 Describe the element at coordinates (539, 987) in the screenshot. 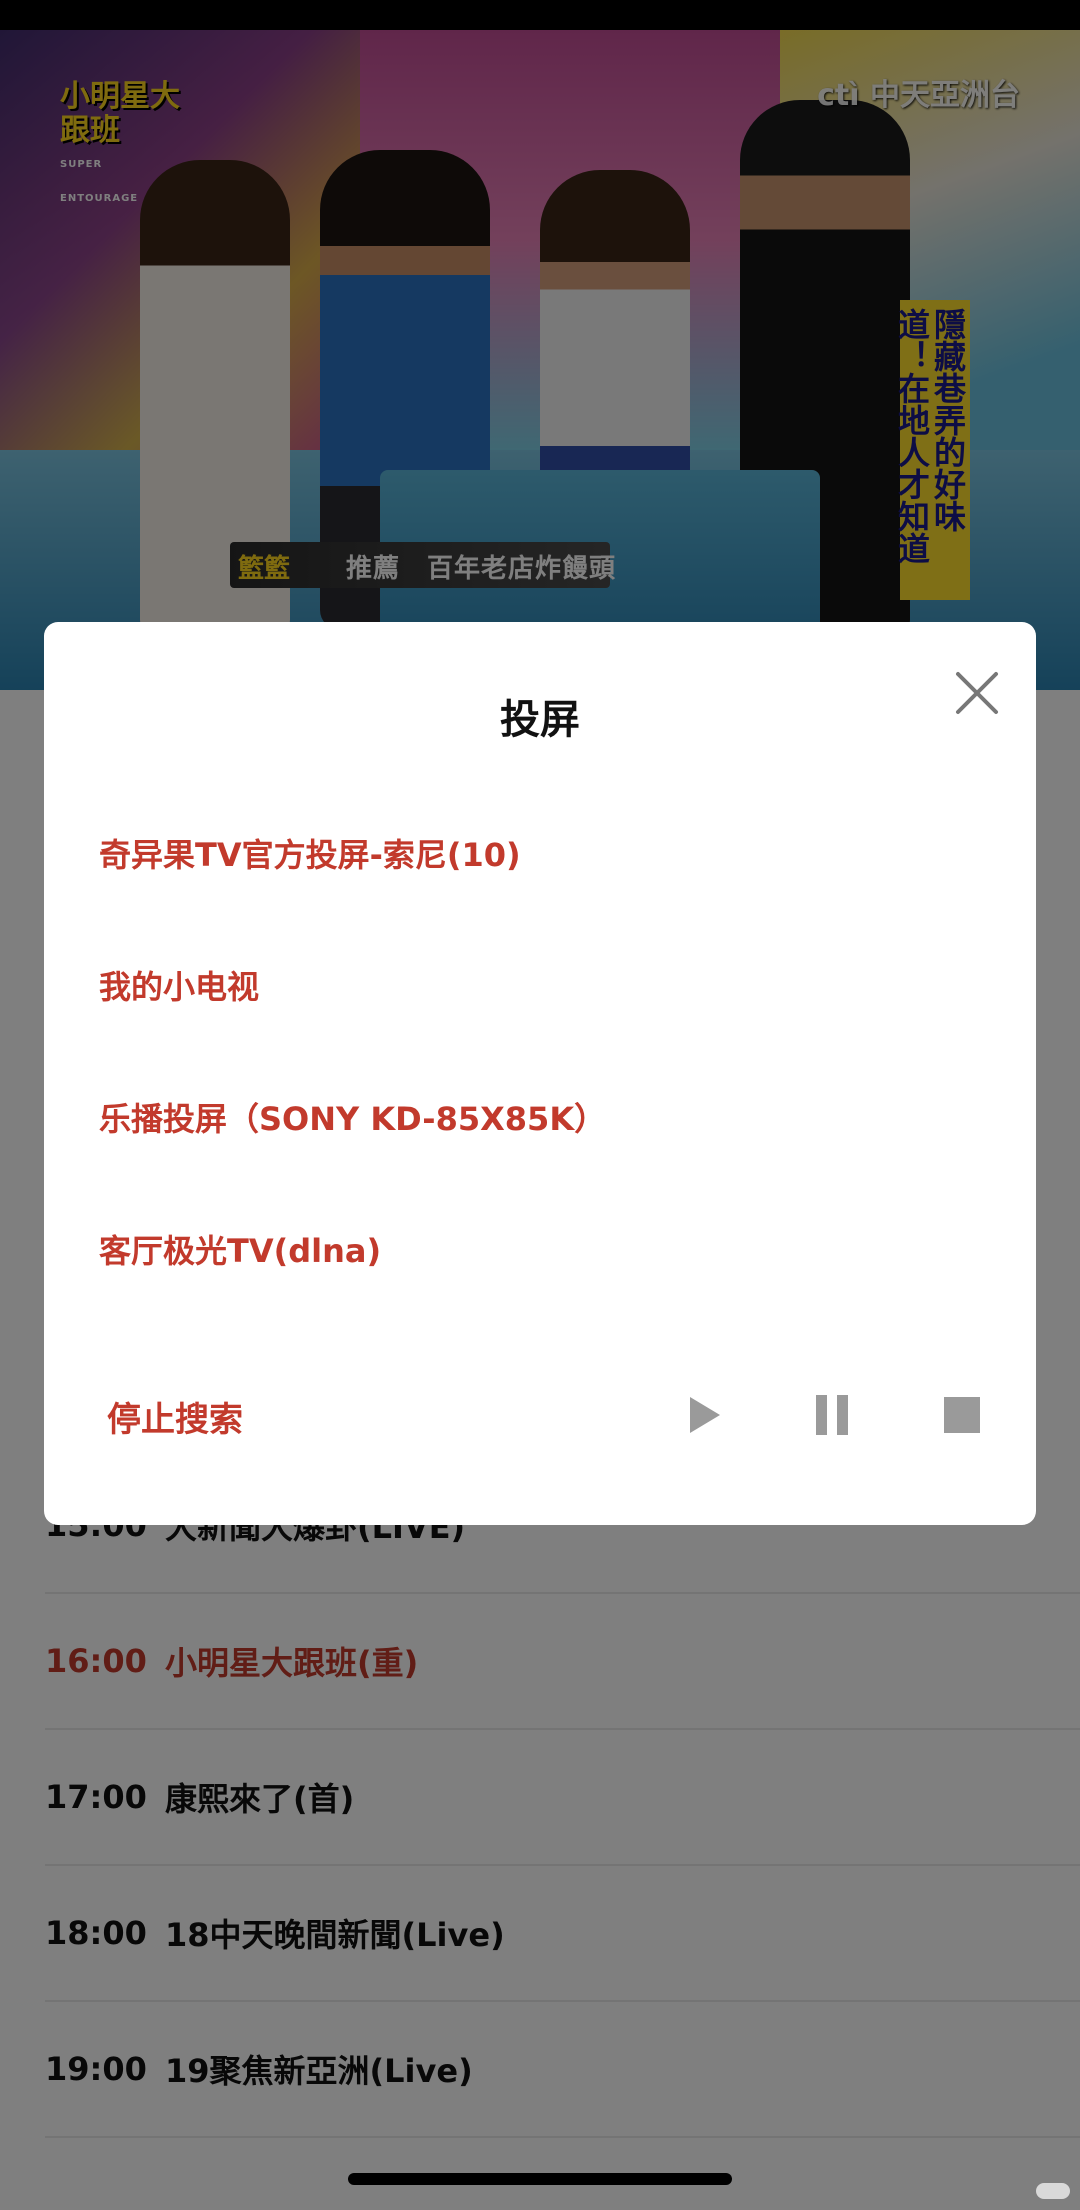

I see `cast-device-item: 我的小电视` at that location.